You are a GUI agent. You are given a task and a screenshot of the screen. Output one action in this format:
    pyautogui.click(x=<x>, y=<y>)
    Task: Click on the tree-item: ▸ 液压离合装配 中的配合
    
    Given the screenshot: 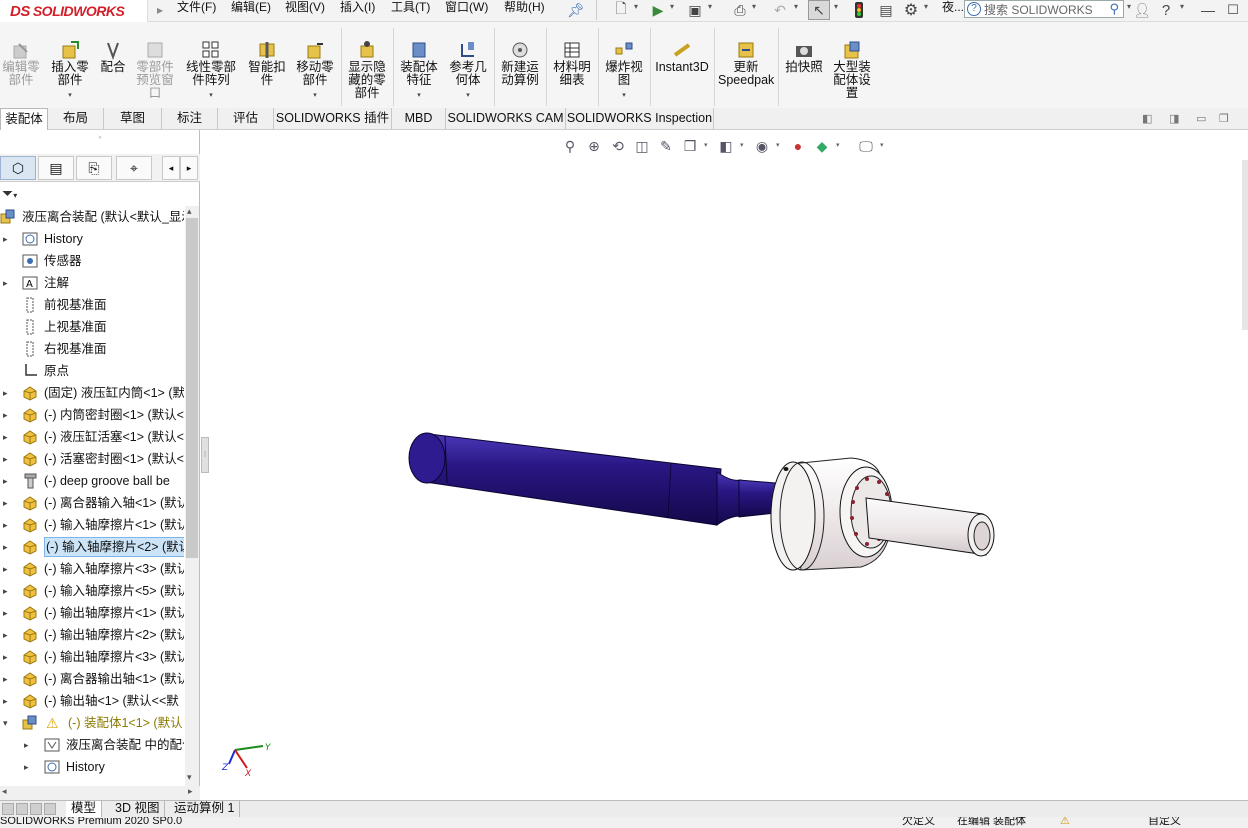 What is the action you would take?
    pyautogui.click(x=92, y=745)
    